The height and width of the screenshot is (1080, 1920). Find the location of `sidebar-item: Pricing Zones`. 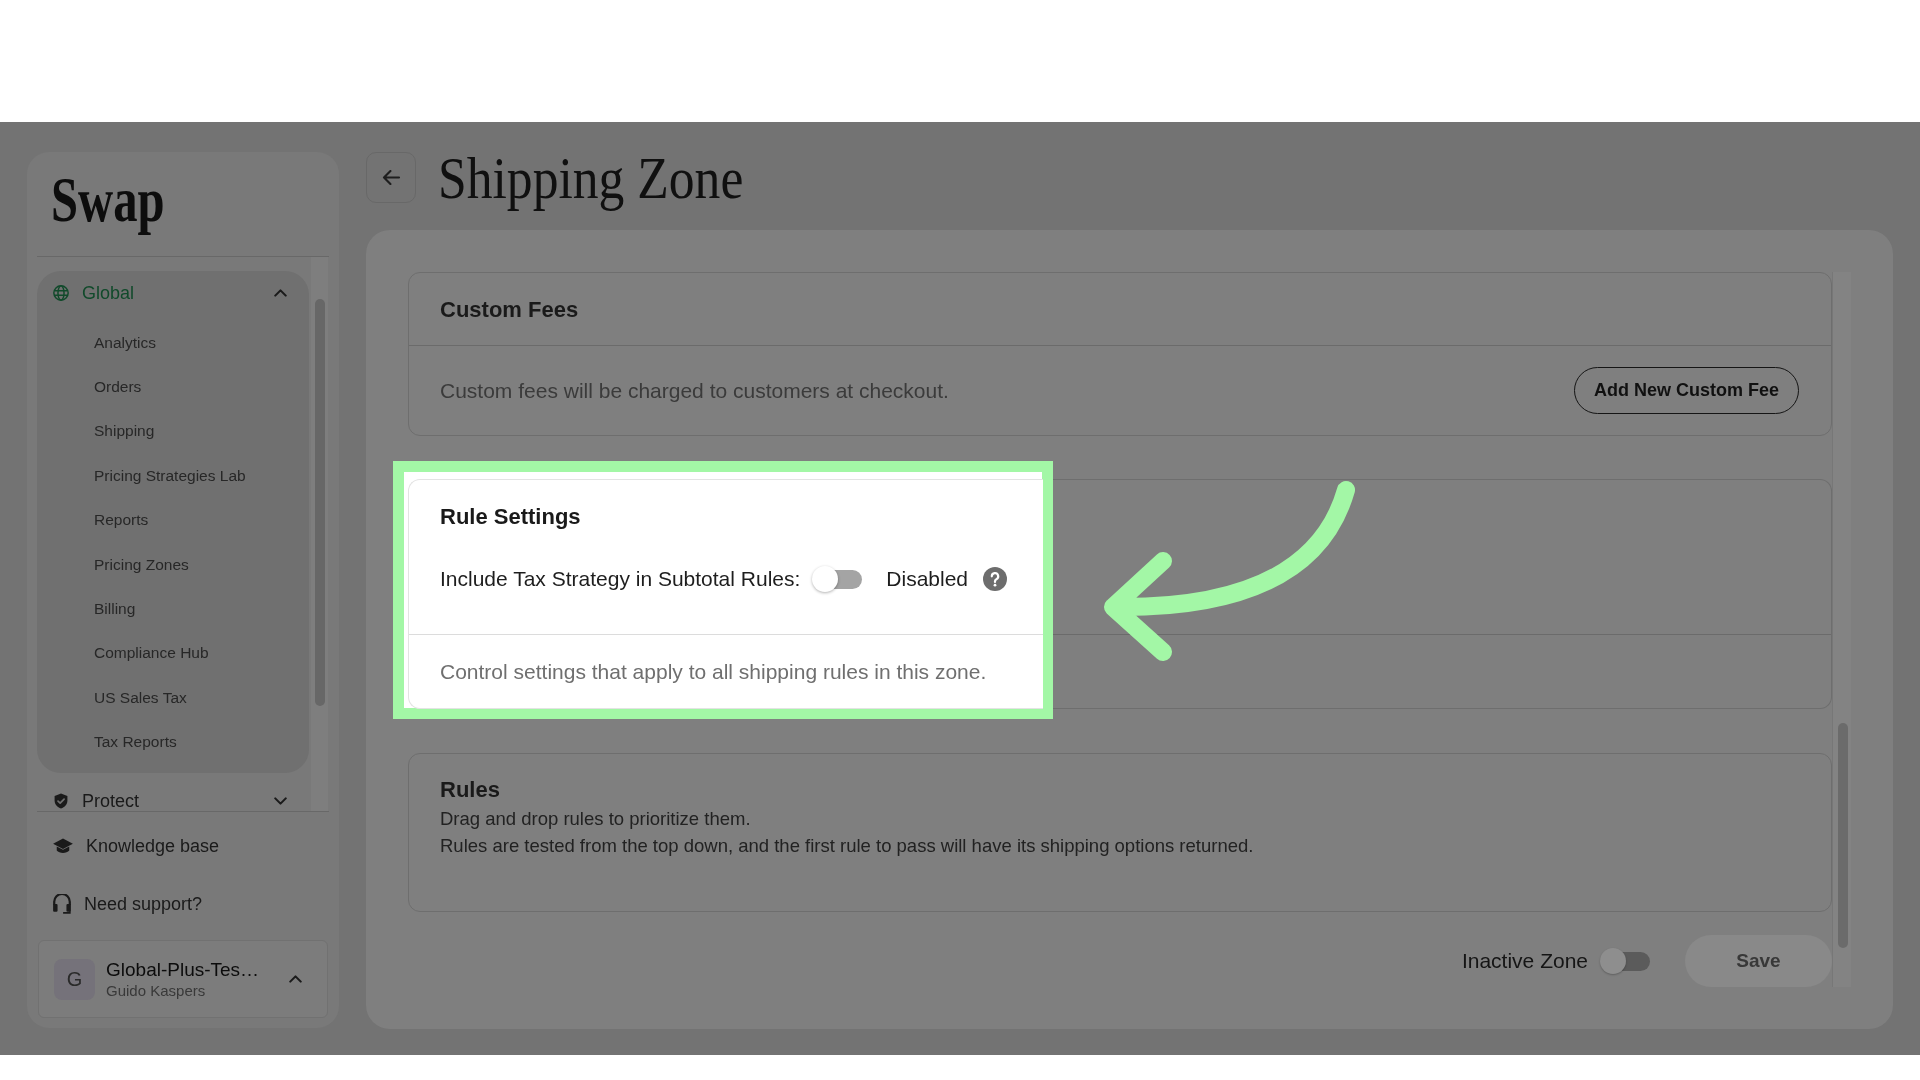

sidebar-item: Pricing Zones is located at coordinates (141, 564).